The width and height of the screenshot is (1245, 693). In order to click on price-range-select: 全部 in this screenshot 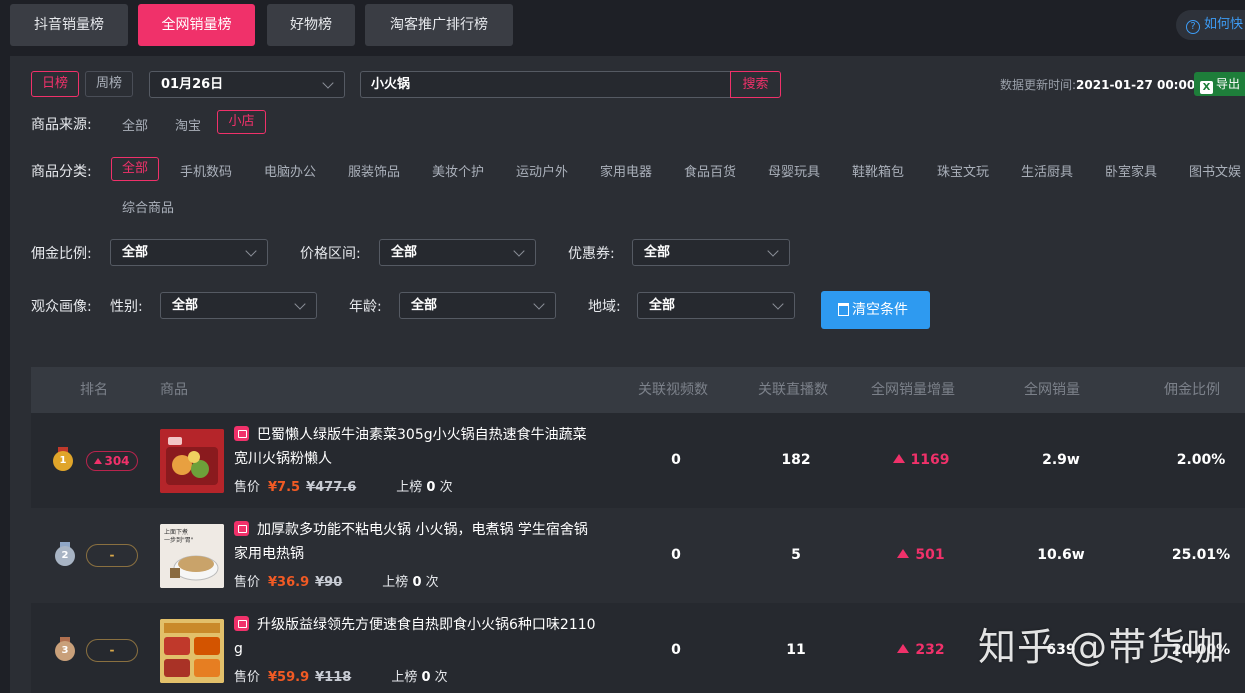, I will do `click(457, 252)`.